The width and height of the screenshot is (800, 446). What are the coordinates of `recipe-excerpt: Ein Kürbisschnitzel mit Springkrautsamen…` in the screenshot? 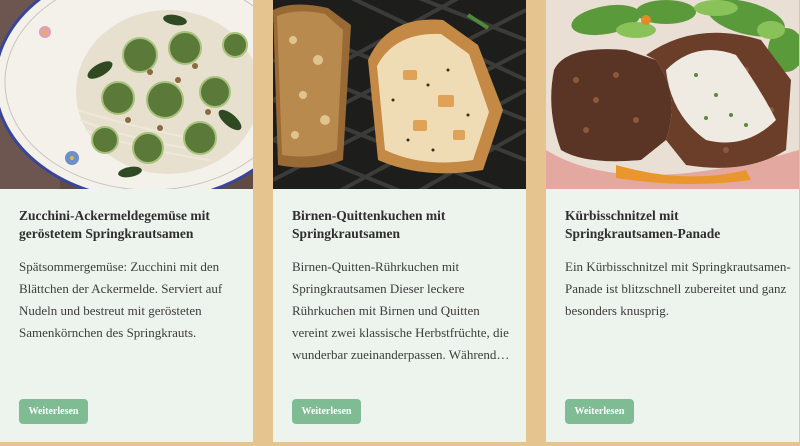 It's located at (678, 288).